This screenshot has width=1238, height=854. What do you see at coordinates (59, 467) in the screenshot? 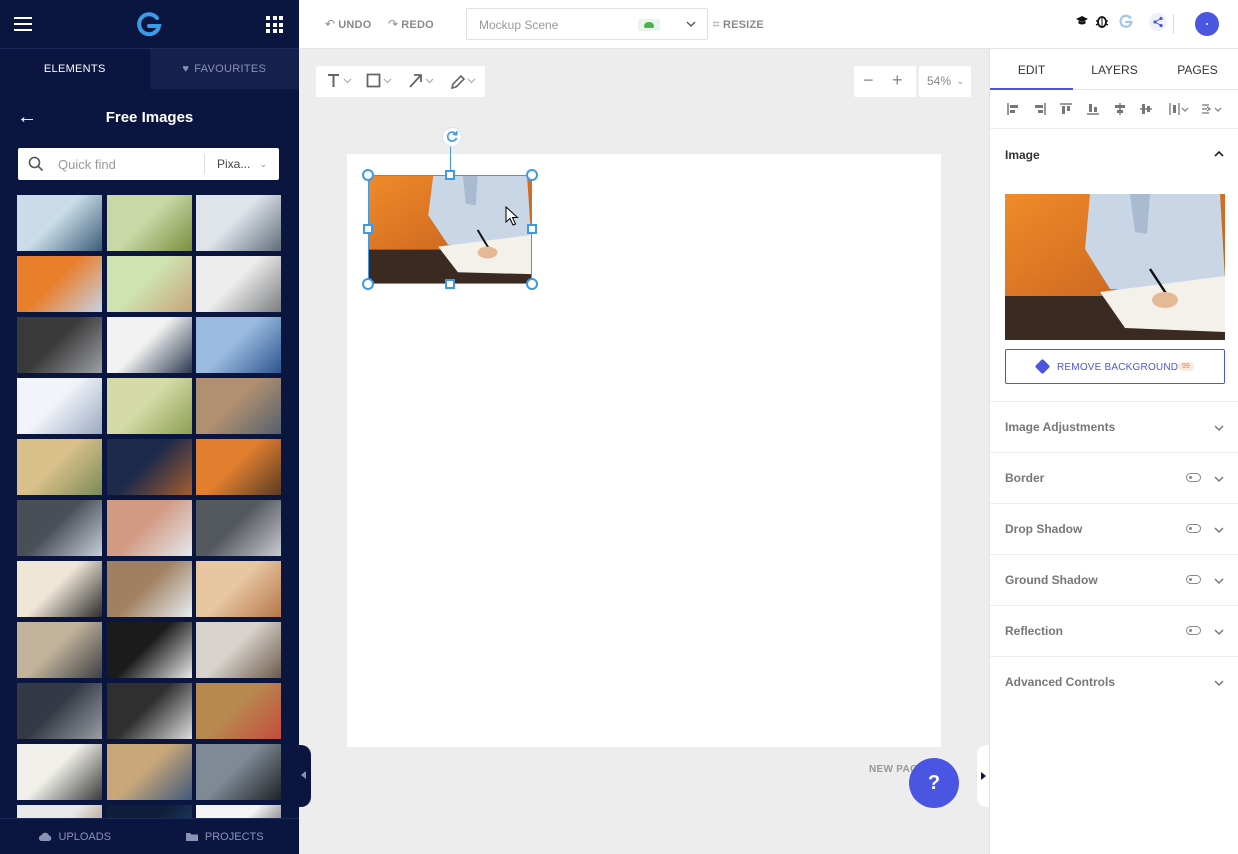
I see `image-thumbnail-supermarket-shelf` at bounding box center [59, 467].